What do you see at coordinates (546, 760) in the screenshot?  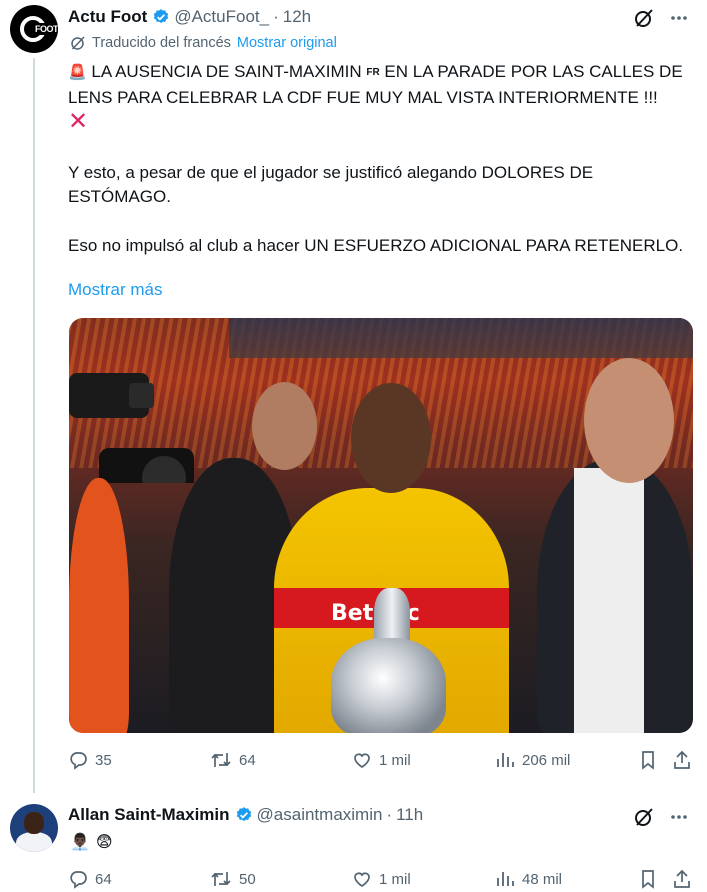 I see `views-count: 206 mil` at bounding box center [546, 760].